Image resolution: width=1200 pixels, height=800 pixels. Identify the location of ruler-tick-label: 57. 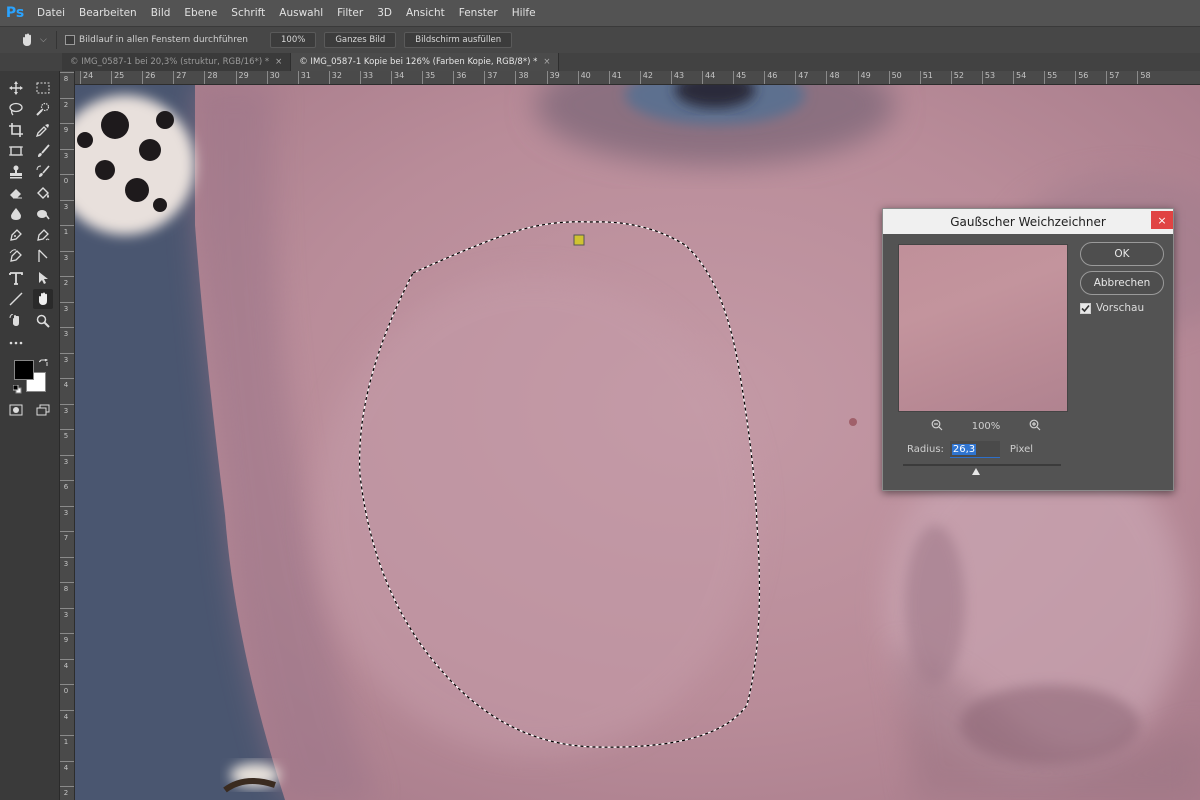
(1113, 77).